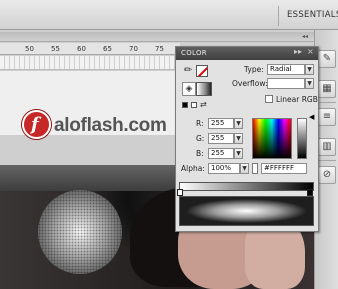 This screenshot has height=289, width=338. Describe the element at coordinates (55, 49) in the screenshot. I see `frame-number: 55` at that location.